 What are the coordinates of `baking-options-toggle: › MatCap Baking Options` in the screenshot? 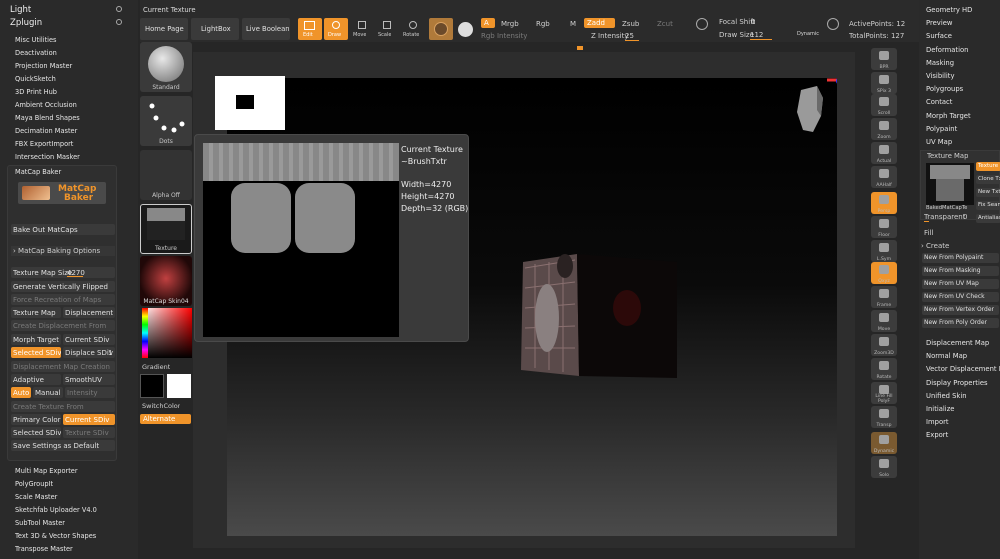 It's located at (63, 251).